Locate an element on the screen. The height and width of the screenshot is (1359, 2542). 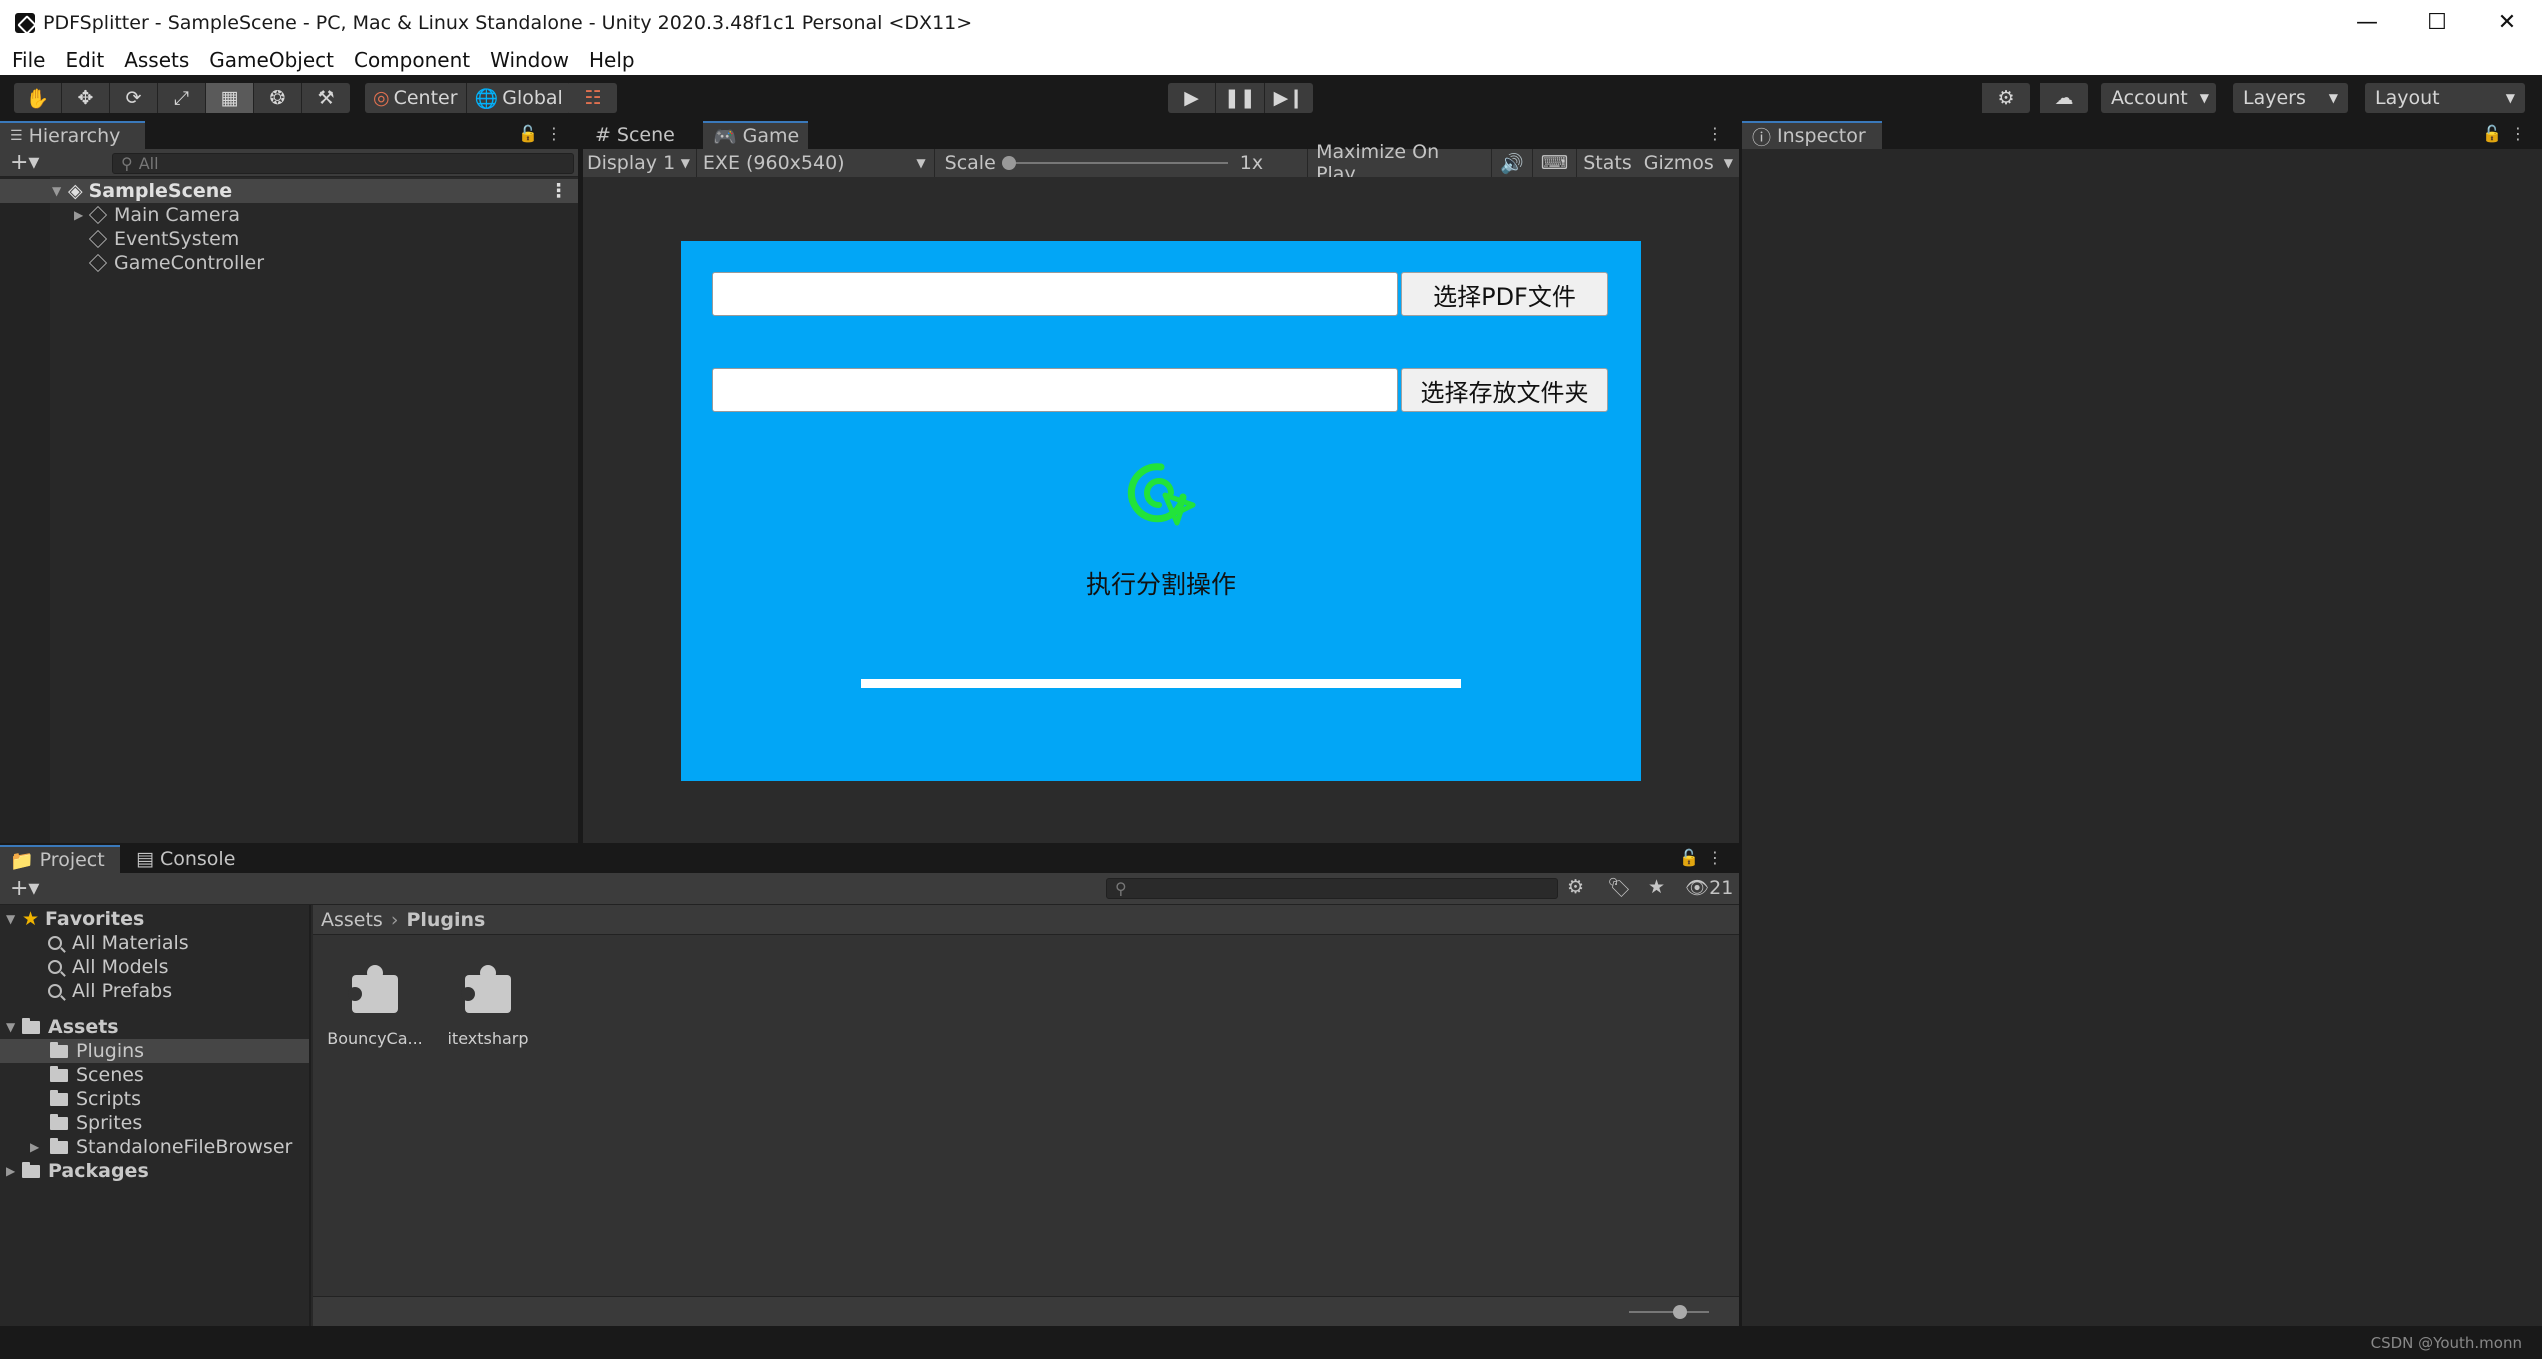
tab-hierarchy: ☰ Hierarchy is located at coordinates (72, 135).